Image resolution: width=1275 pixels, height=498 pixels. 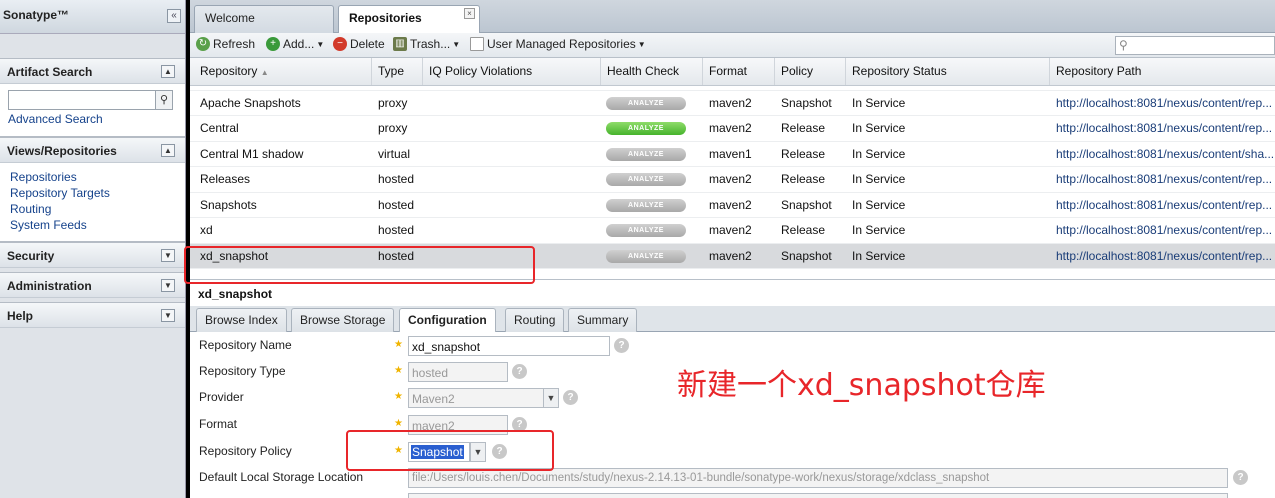 I want to click on sidebar-item-repository-targets: Repository Targets, so click(x=92, y=193).